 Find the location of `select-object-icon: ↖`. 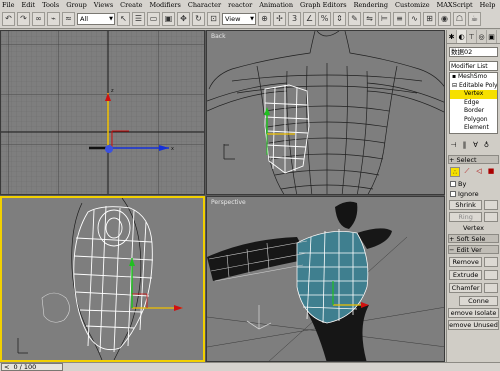

select-object-icon: ↖ is located at coordinates (123, 18).